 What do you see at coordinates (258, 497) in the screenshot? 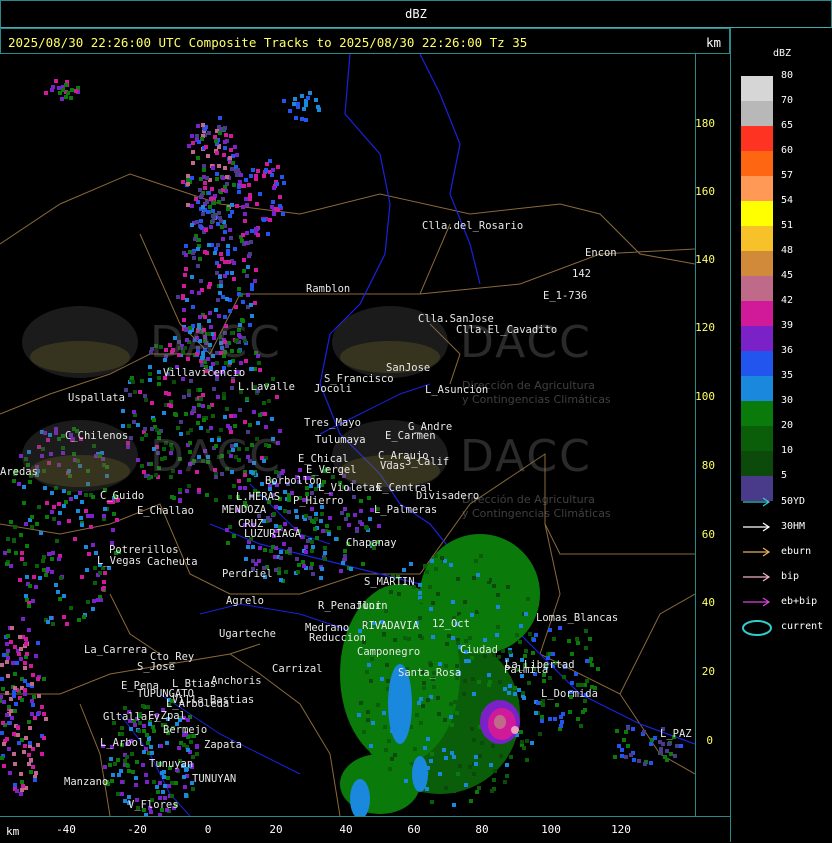
I see `place-label: L.HERAS` at bounding box center [258, 497].